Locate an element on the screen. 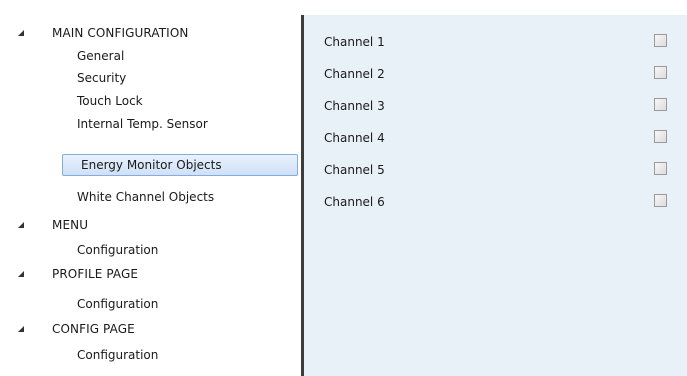  tree-group-label: CONFIG PAGE is located at coordinates (93, 329).